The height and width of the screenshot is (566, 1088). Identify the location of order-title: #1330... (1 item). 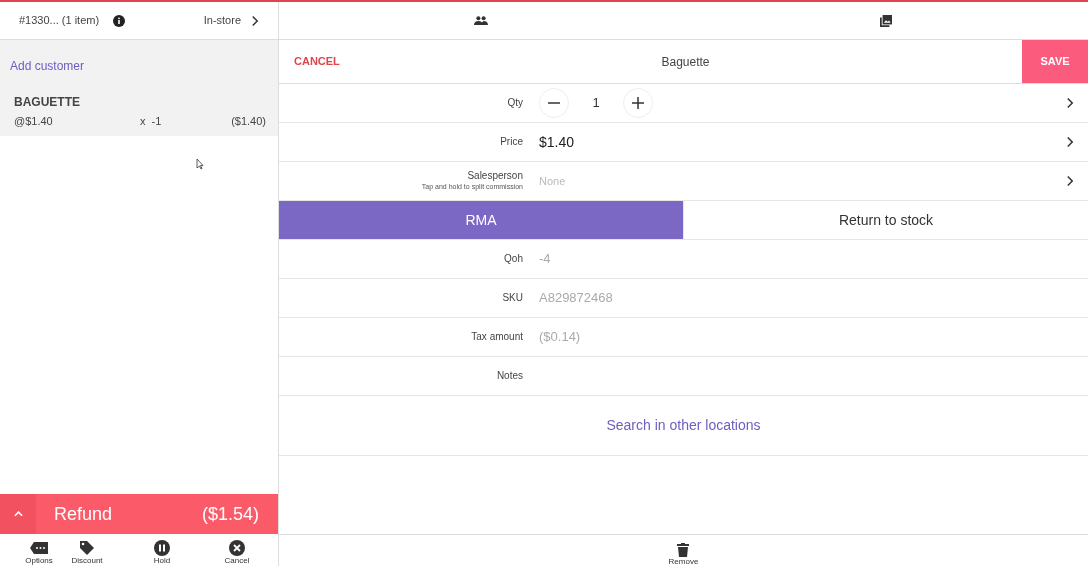
(59, 21).